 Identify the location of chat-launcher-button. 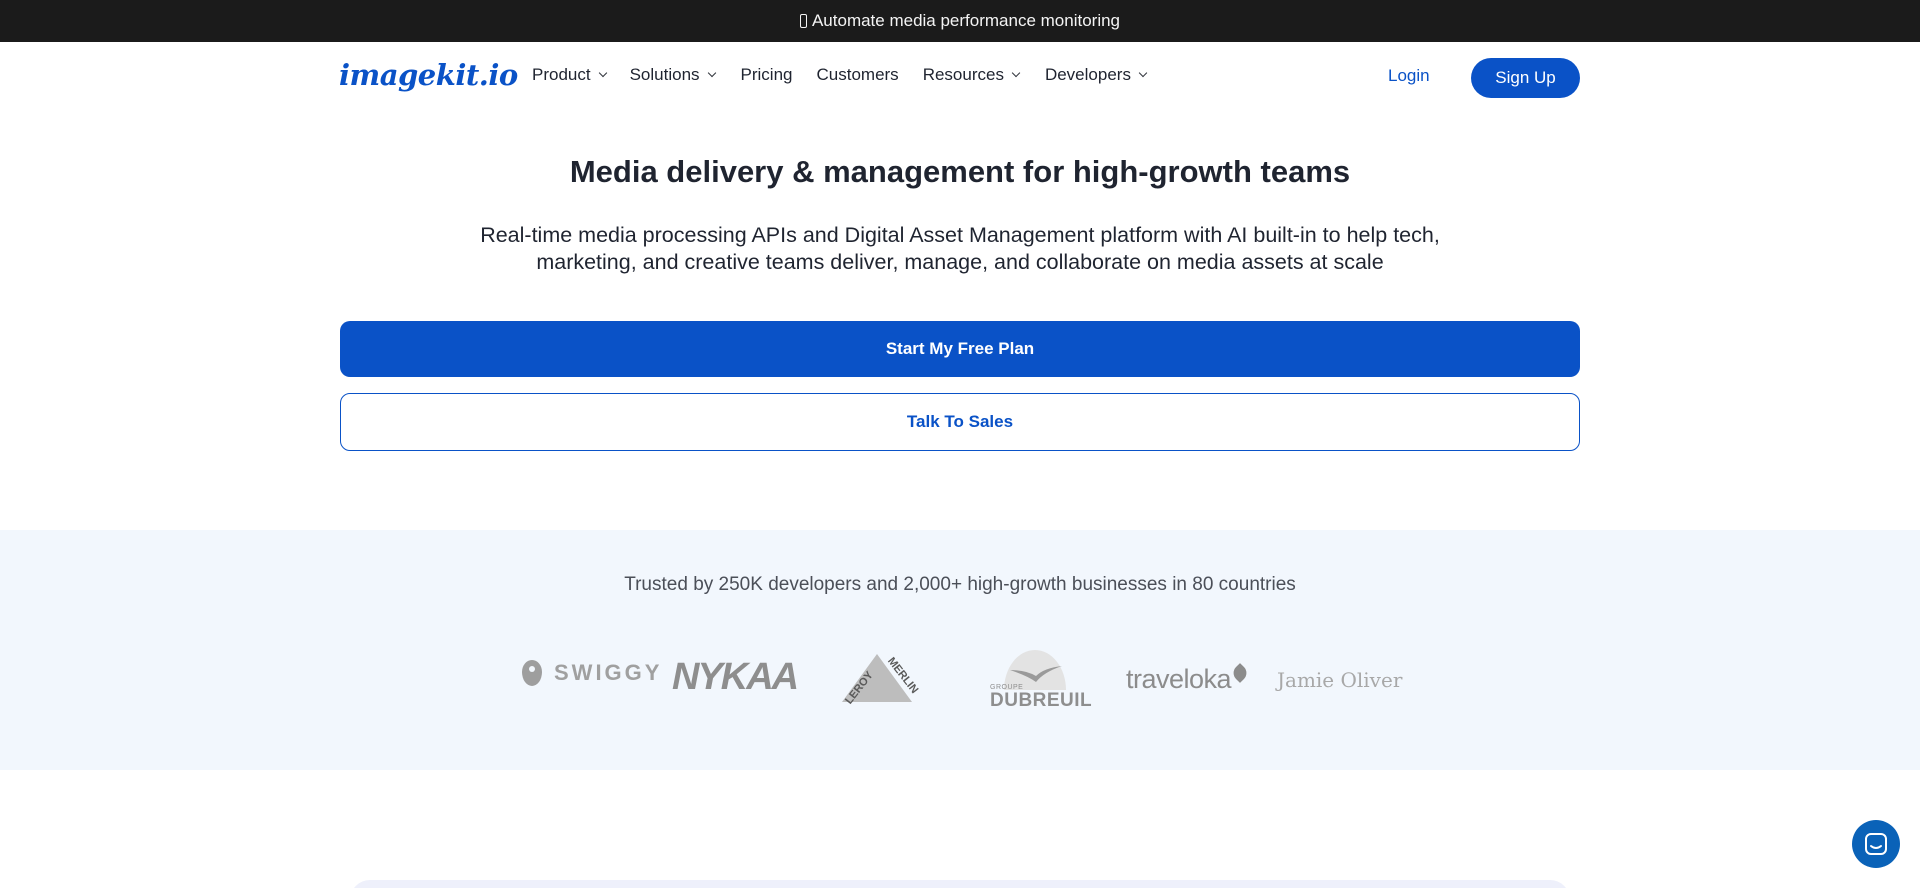
(1876, 844).